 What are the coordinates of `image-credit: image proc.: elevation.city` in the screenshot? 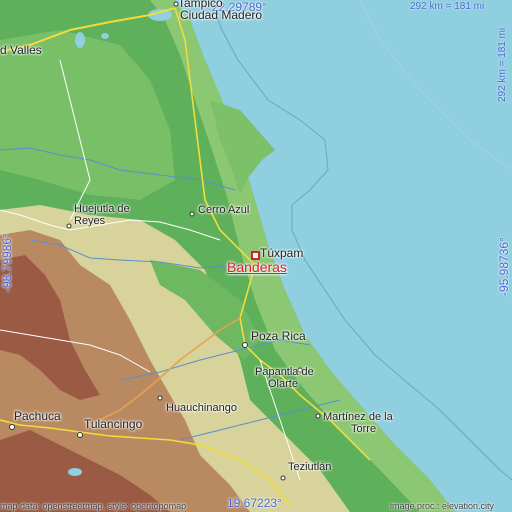 It's located at (442, 506).